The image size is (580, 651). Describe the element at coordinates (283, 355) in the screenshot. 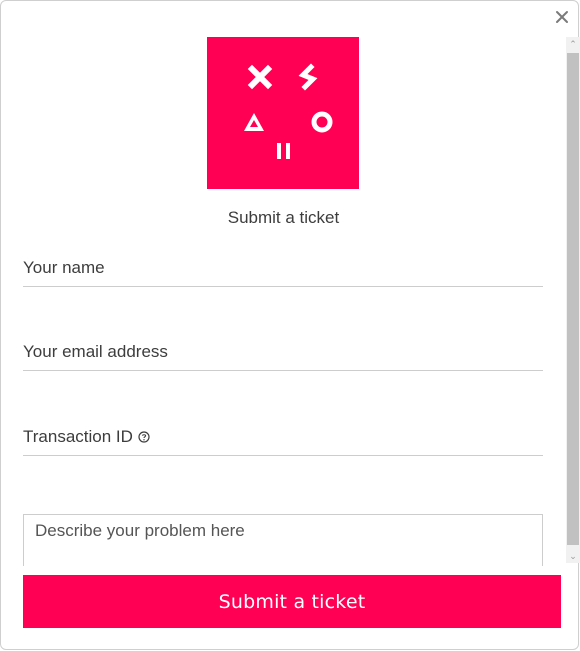

I see `email-field: Your email address` at that location.